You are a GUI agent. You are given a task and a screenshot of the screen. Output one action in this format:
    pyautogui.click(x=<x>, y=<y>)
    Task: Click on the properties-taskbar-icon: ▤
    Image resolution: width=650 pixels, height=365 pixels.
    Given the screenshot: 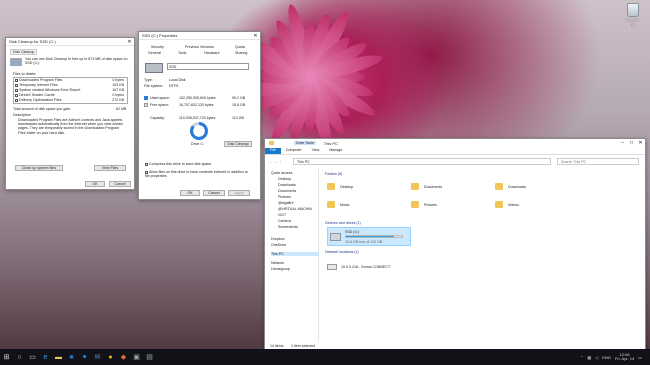 What is the action you would take?
    pyautogui.click(x=149, y=357)
    